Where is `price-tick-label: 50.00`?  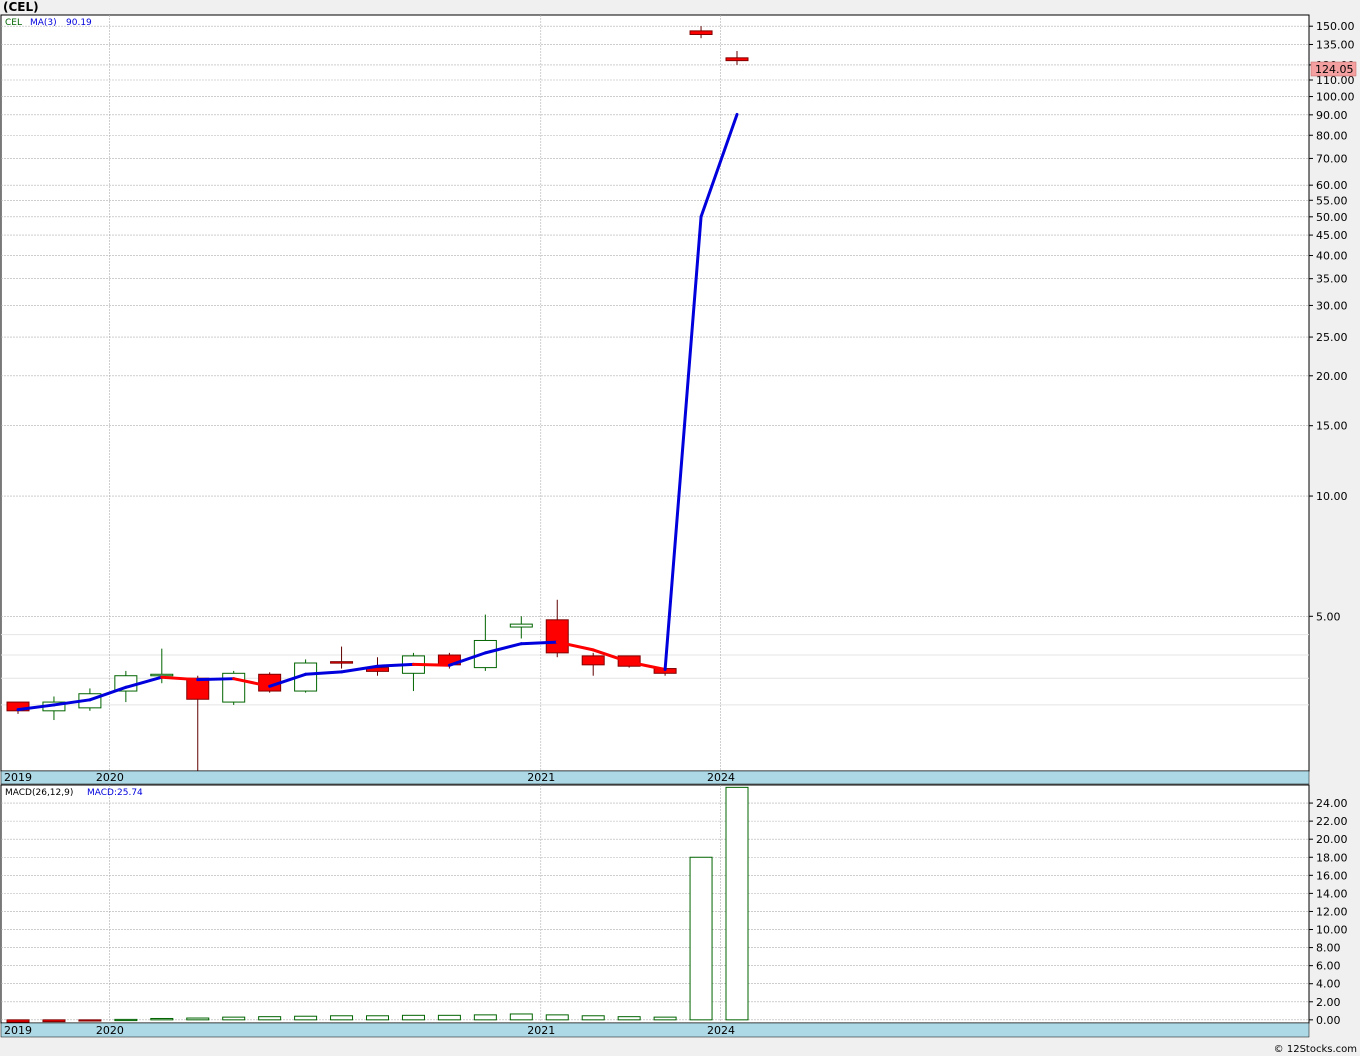
price-tick-label: 50.00 is located at coordinates (1332, 217).